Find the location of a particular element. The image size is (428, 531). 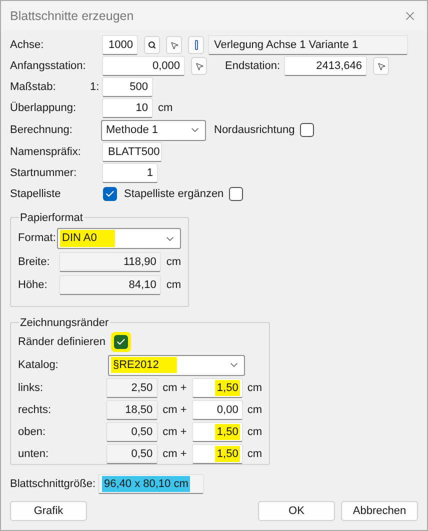

field-label: Höhe: is located at coordinates (33, 285).